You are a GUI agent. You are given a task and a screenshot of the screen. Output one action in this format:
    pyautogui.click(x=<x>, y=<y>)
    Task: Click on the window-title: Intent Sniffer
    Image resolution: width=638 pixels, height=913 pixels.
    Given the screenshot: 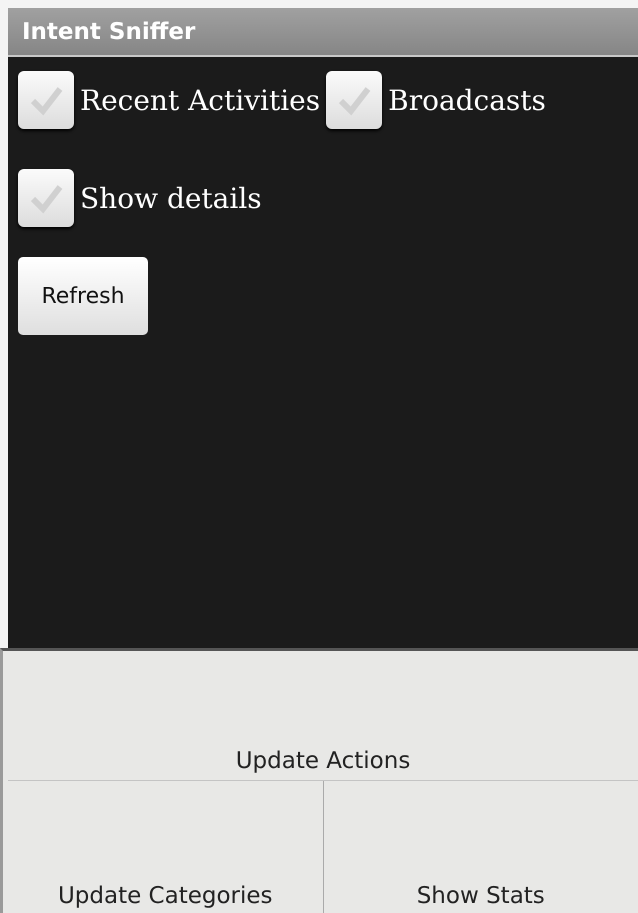 What is the action you would take?
    pyautogui.click(x=109, y=31)
    